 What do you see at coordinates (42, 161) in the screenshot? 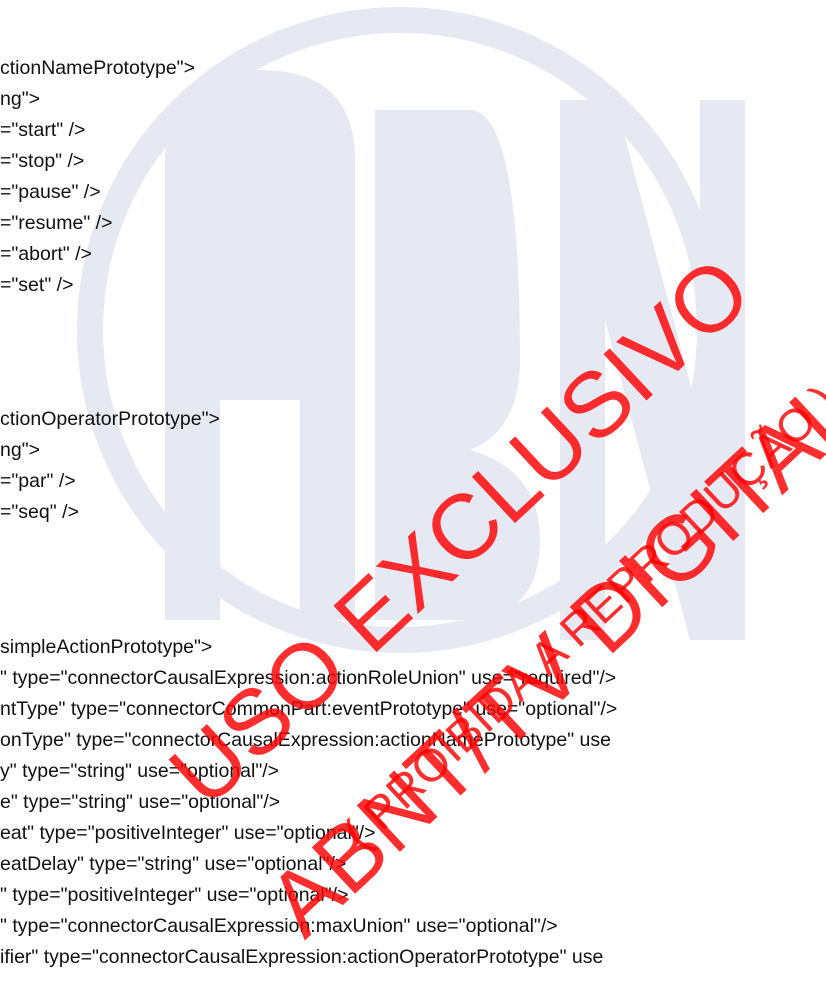
I see `code-line: ="stop" />` at bounding box center [42, 161].